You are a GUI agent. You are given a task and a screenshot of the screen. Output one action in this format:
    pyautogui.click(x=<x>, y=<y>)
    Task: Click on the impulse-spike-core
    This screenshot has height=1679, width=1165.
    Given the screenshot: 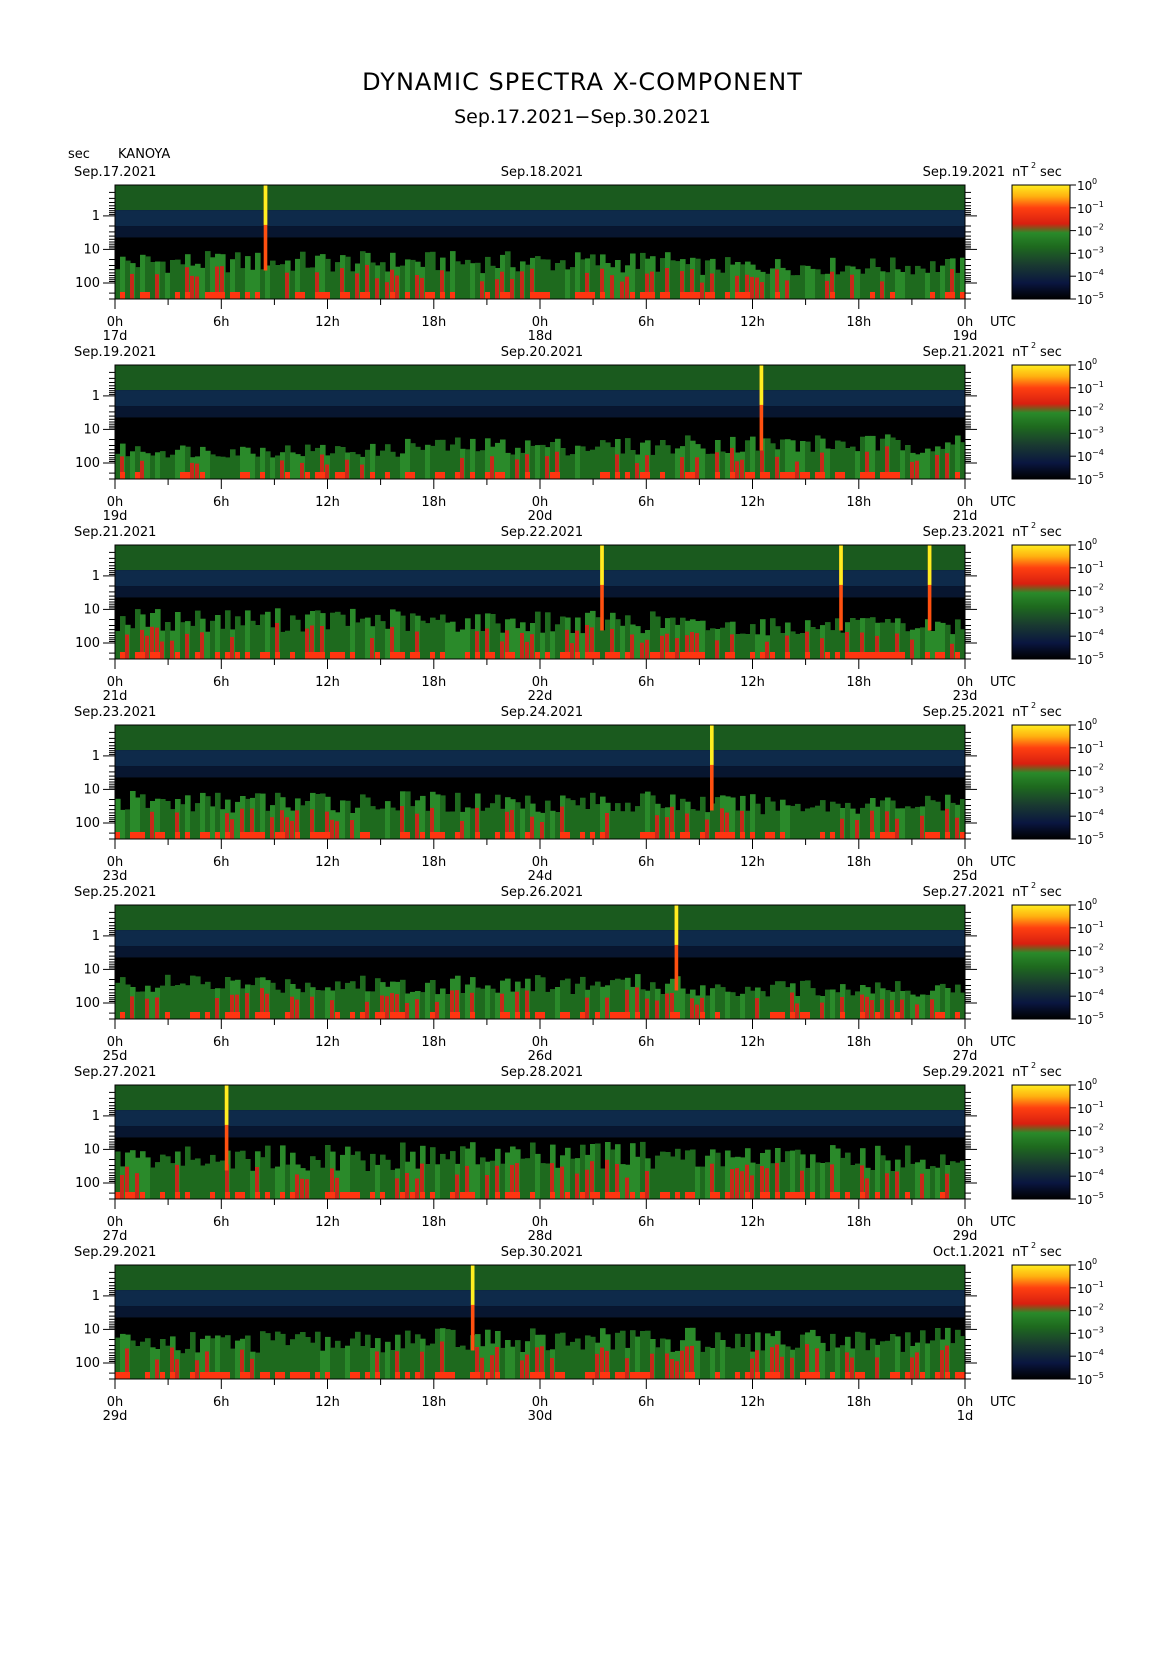 What is the action you would take?
    pyautogui.click(x=841, y=565)
    